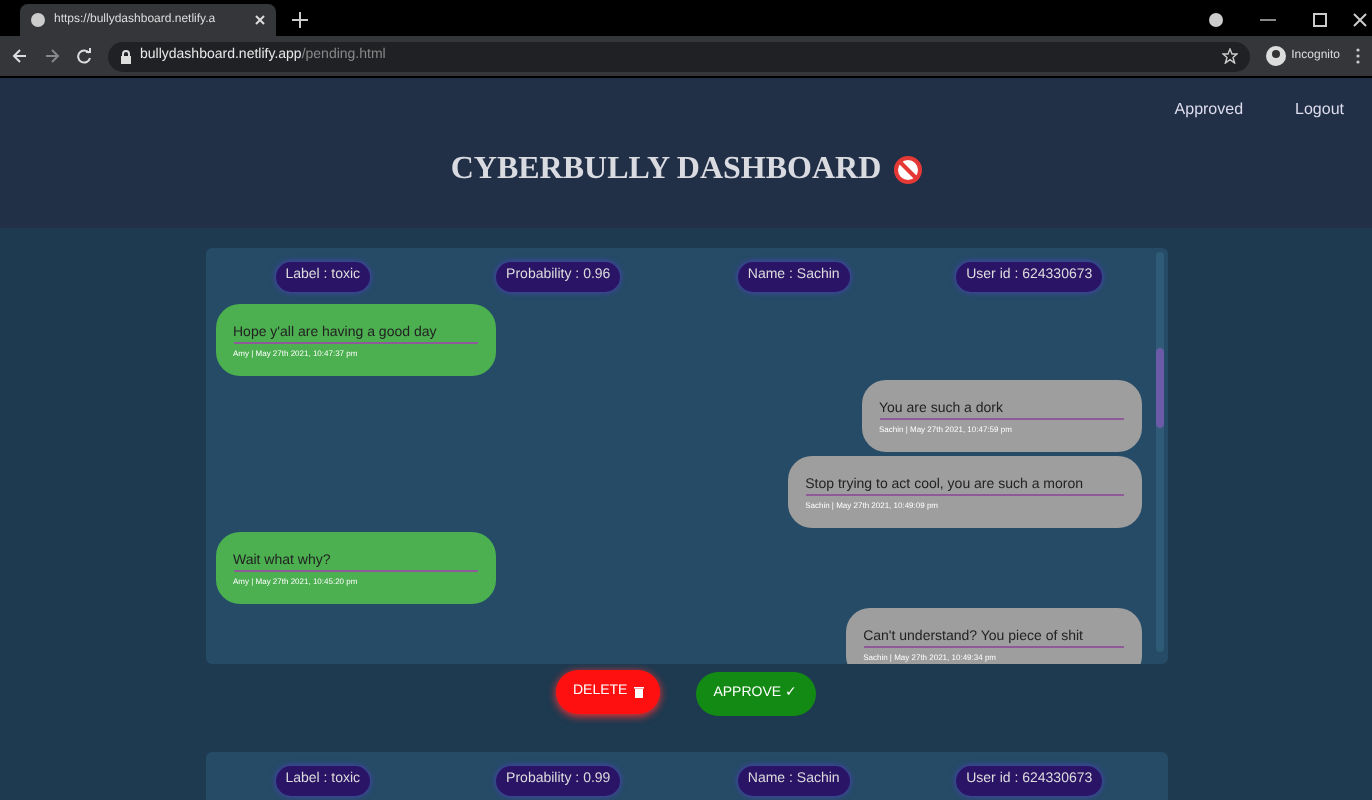  Describe the element at coordinates (260, 20) in the screenshot. I see `close-icon` at that location.